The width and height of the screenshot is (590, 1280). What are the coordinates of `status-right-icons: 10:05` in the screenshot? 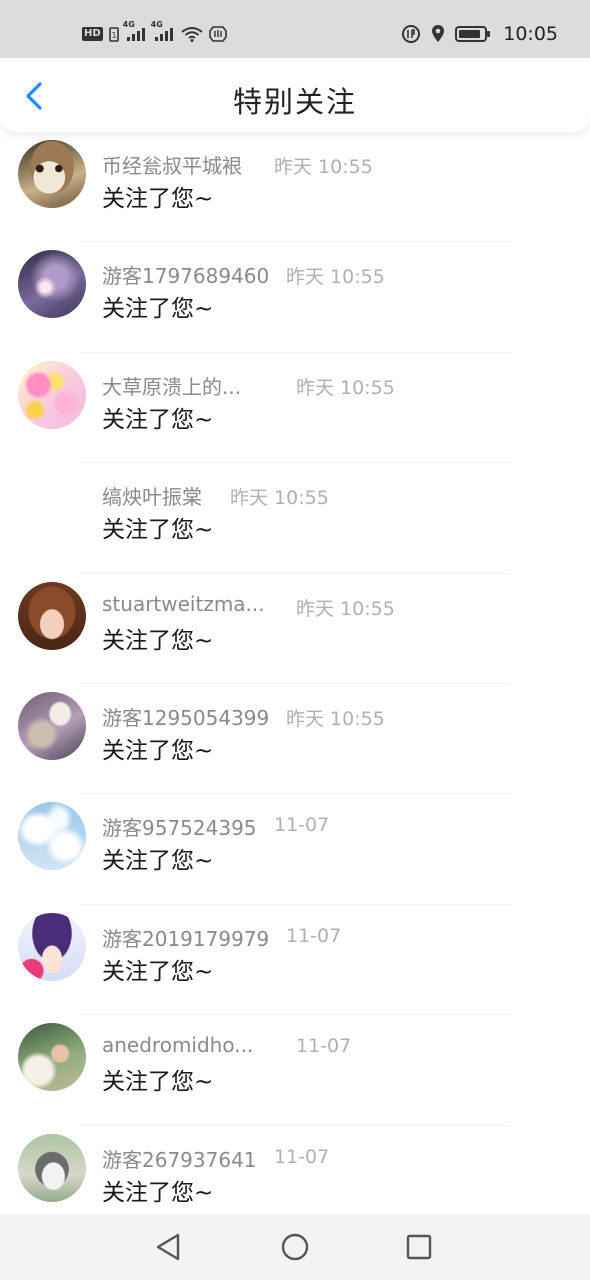 It's located at (479, 34).